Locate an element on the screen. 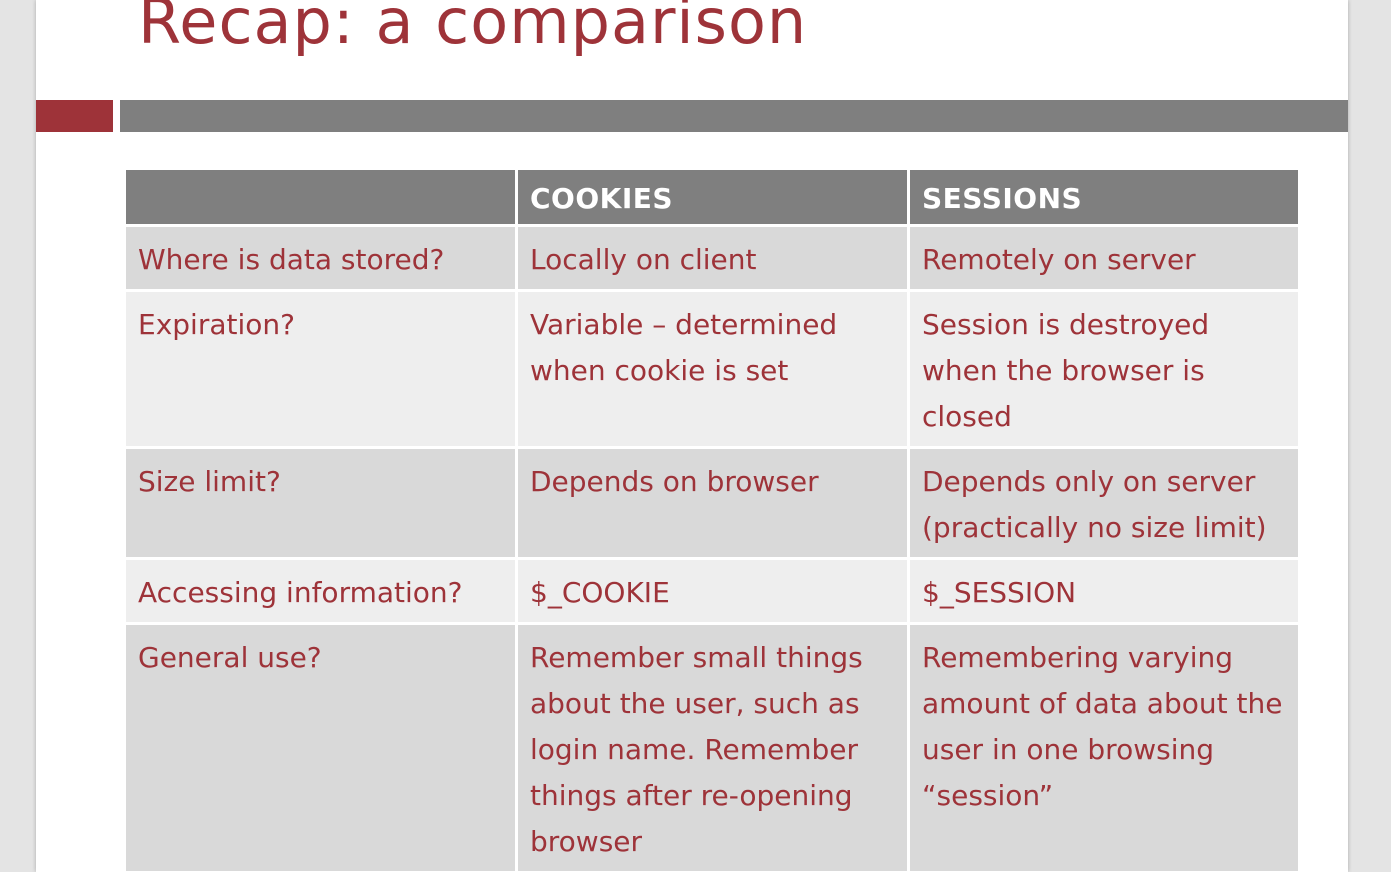 This screenshot has width=1391, height=872. row-label: Accessing information? is located at coordinates (320, 591).